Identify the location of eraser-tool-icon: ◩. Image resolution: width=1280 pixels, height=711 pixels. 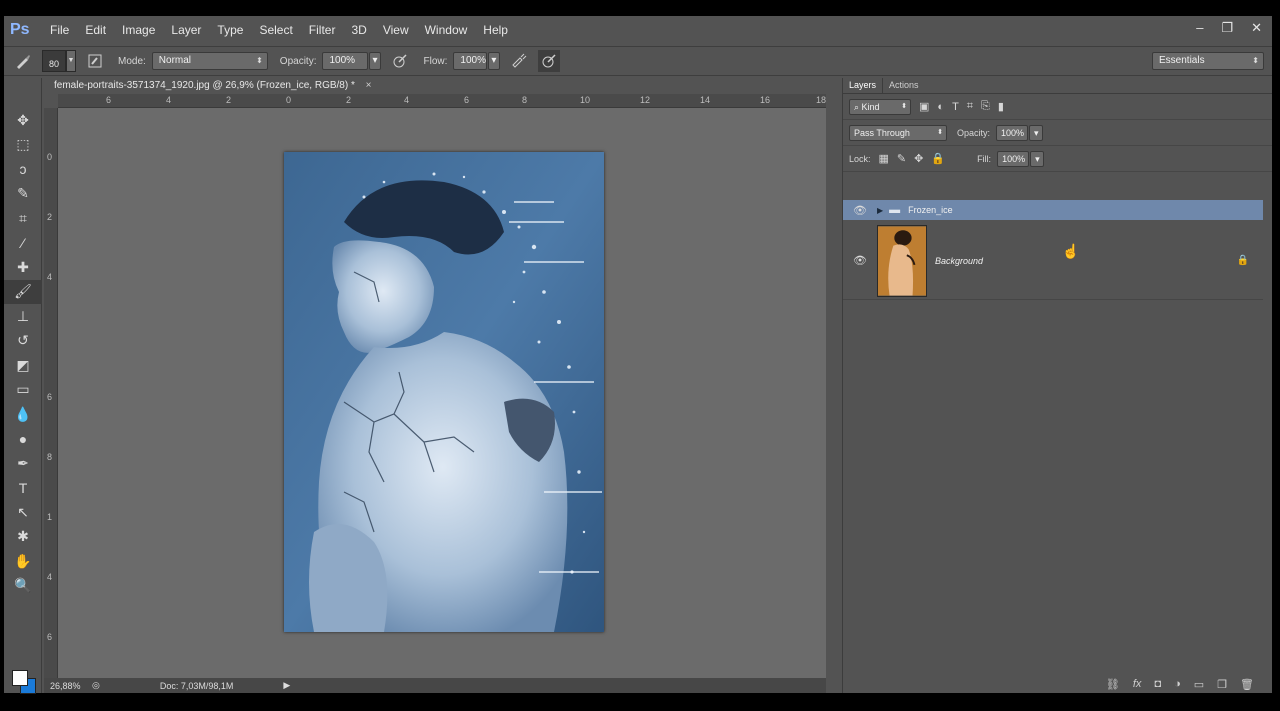
(23, 365).